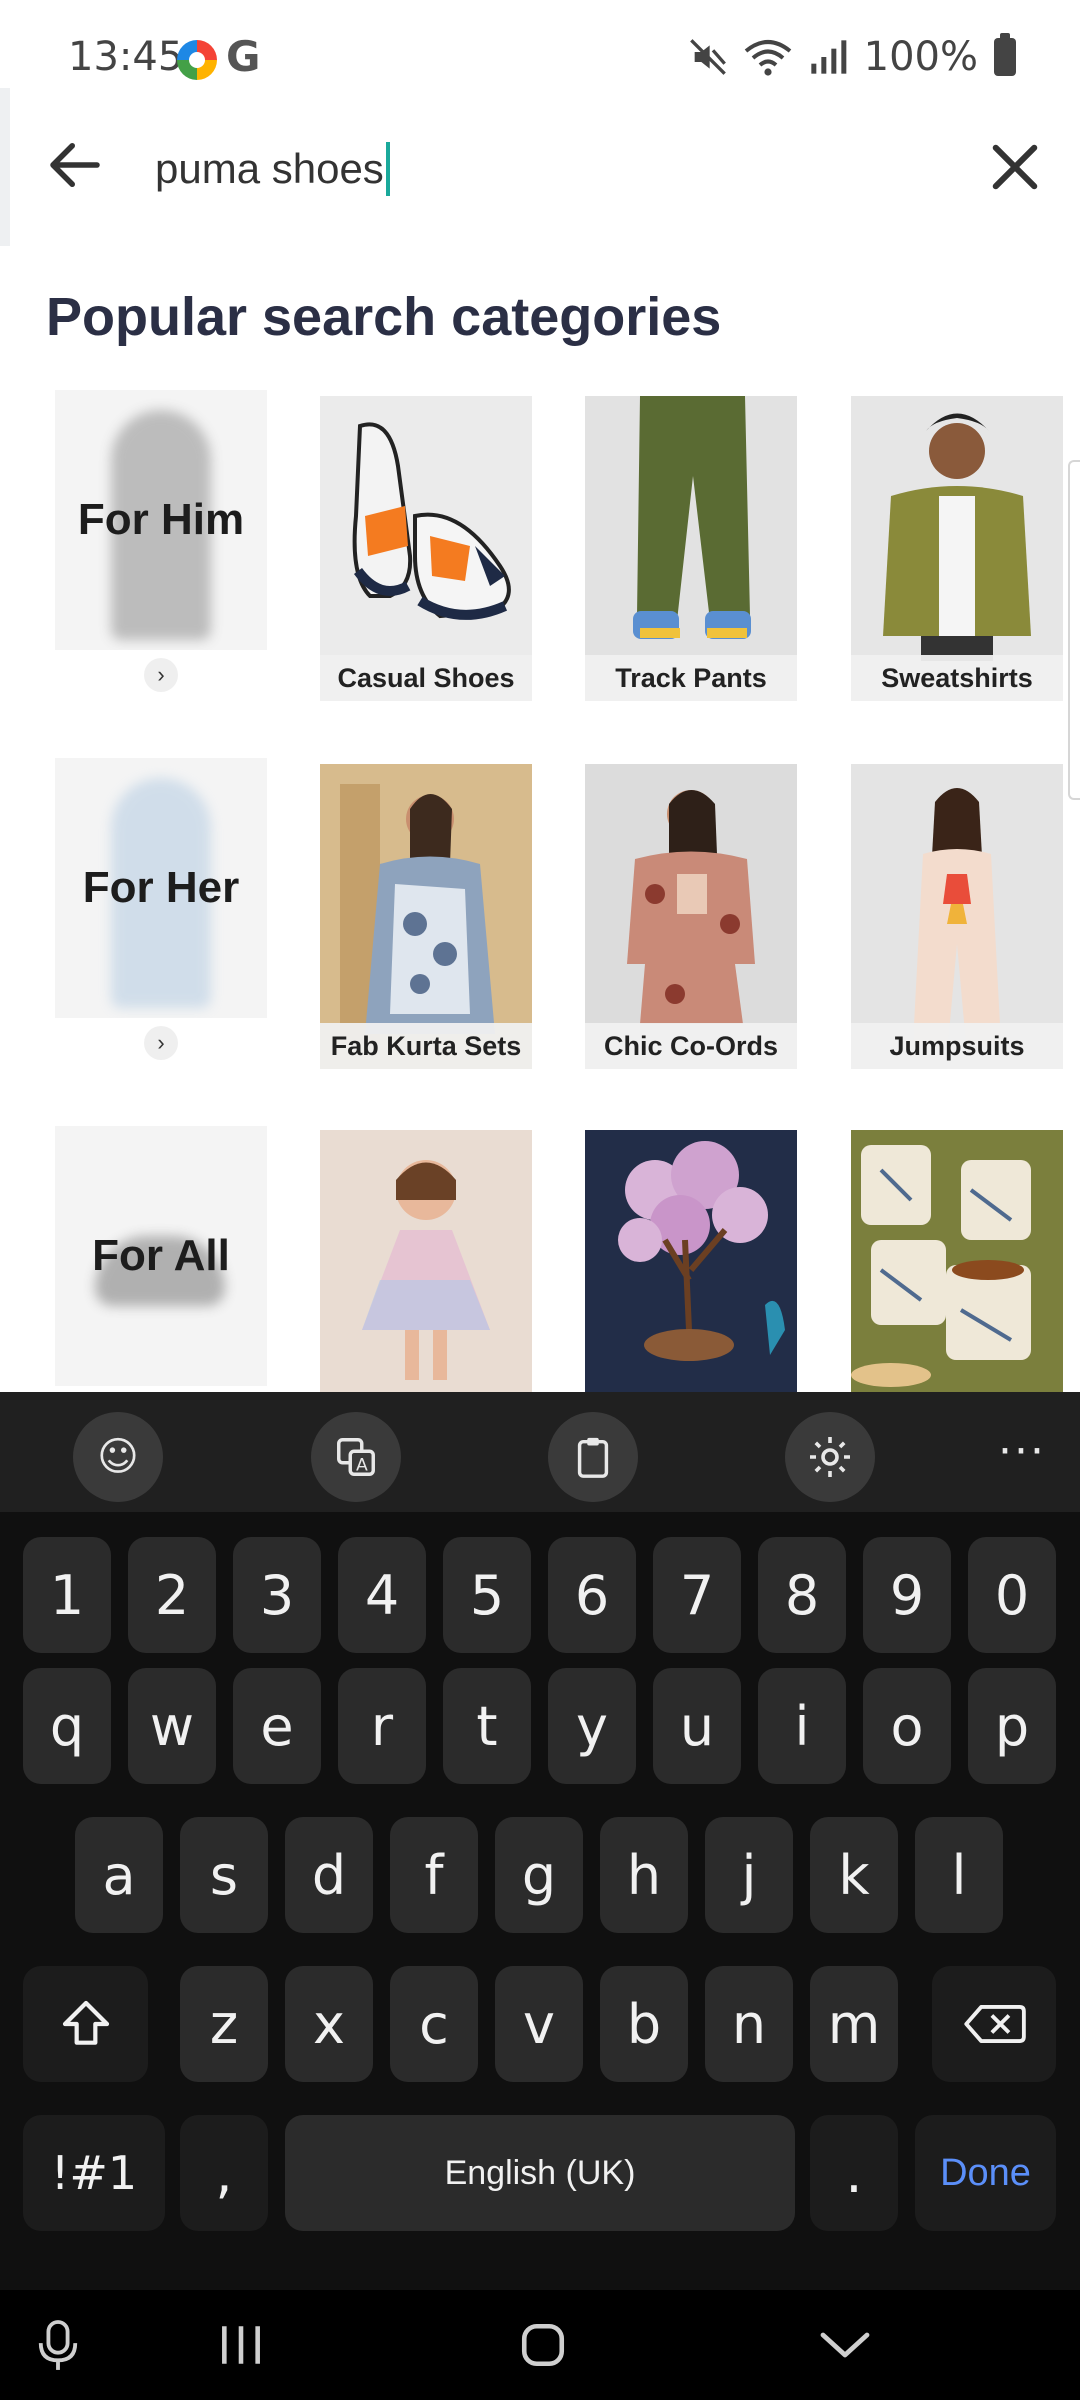 The image size is (1080, 2400). I want to click on key-q: q, so click(67, 1726).